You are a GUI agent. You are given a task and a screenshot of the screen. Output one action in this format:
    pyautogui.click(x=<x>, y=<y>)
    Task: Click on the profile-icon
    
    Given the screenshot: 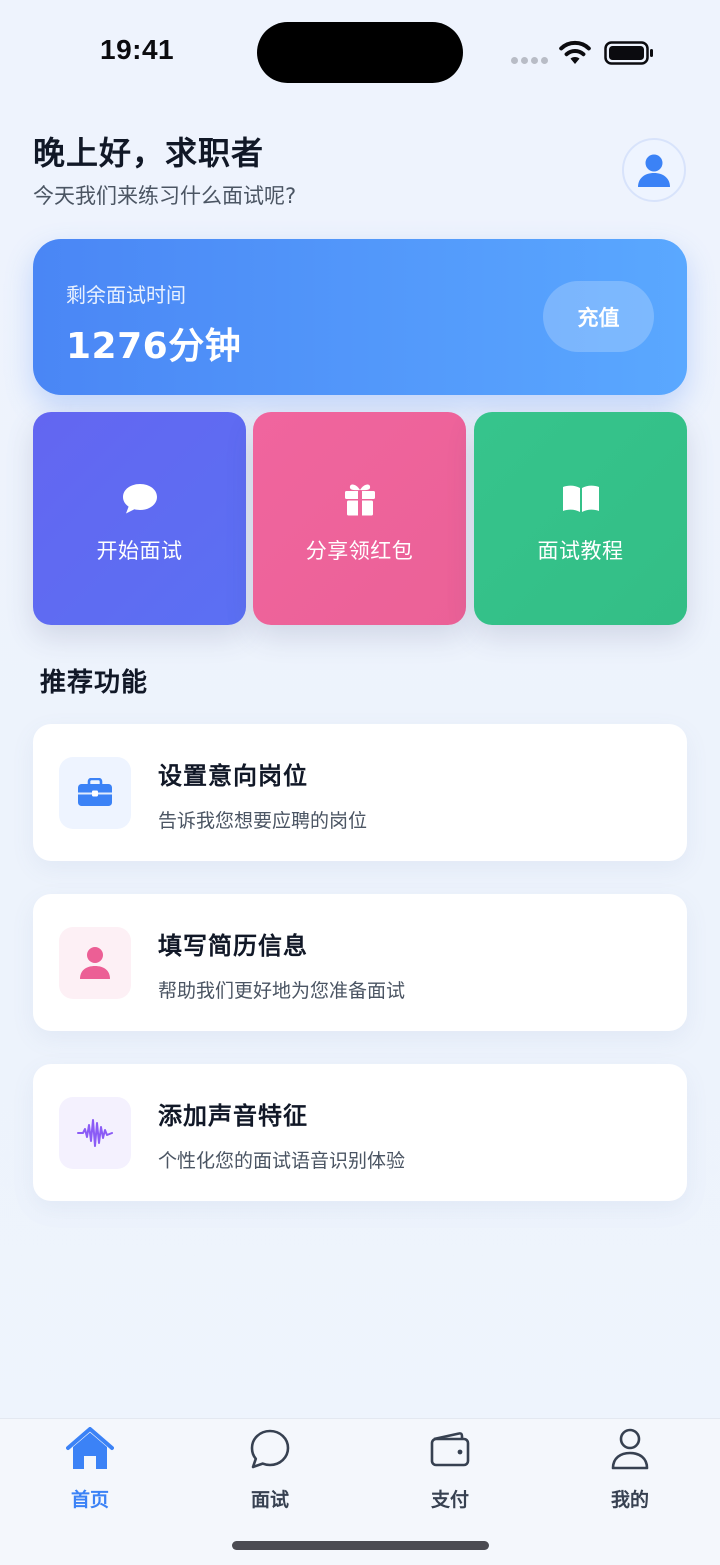 What is the action you would take?
    pyautogui.click(x=630, y=1449)
    